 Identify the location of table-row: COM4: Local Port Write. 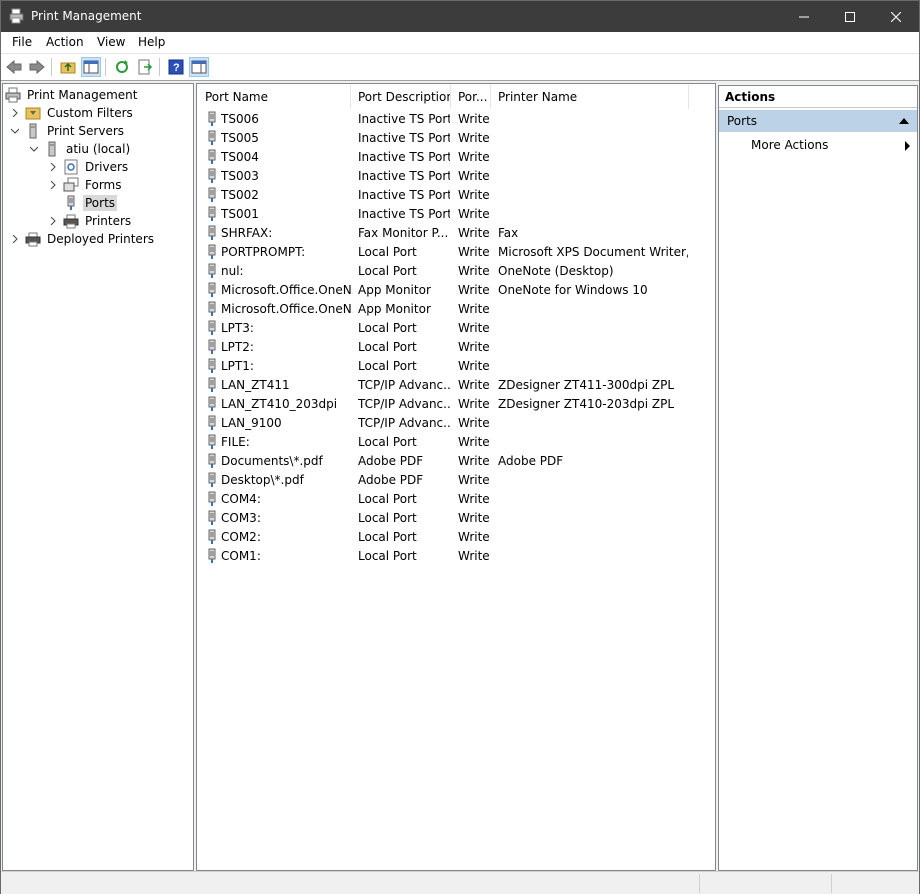
(456, 499).